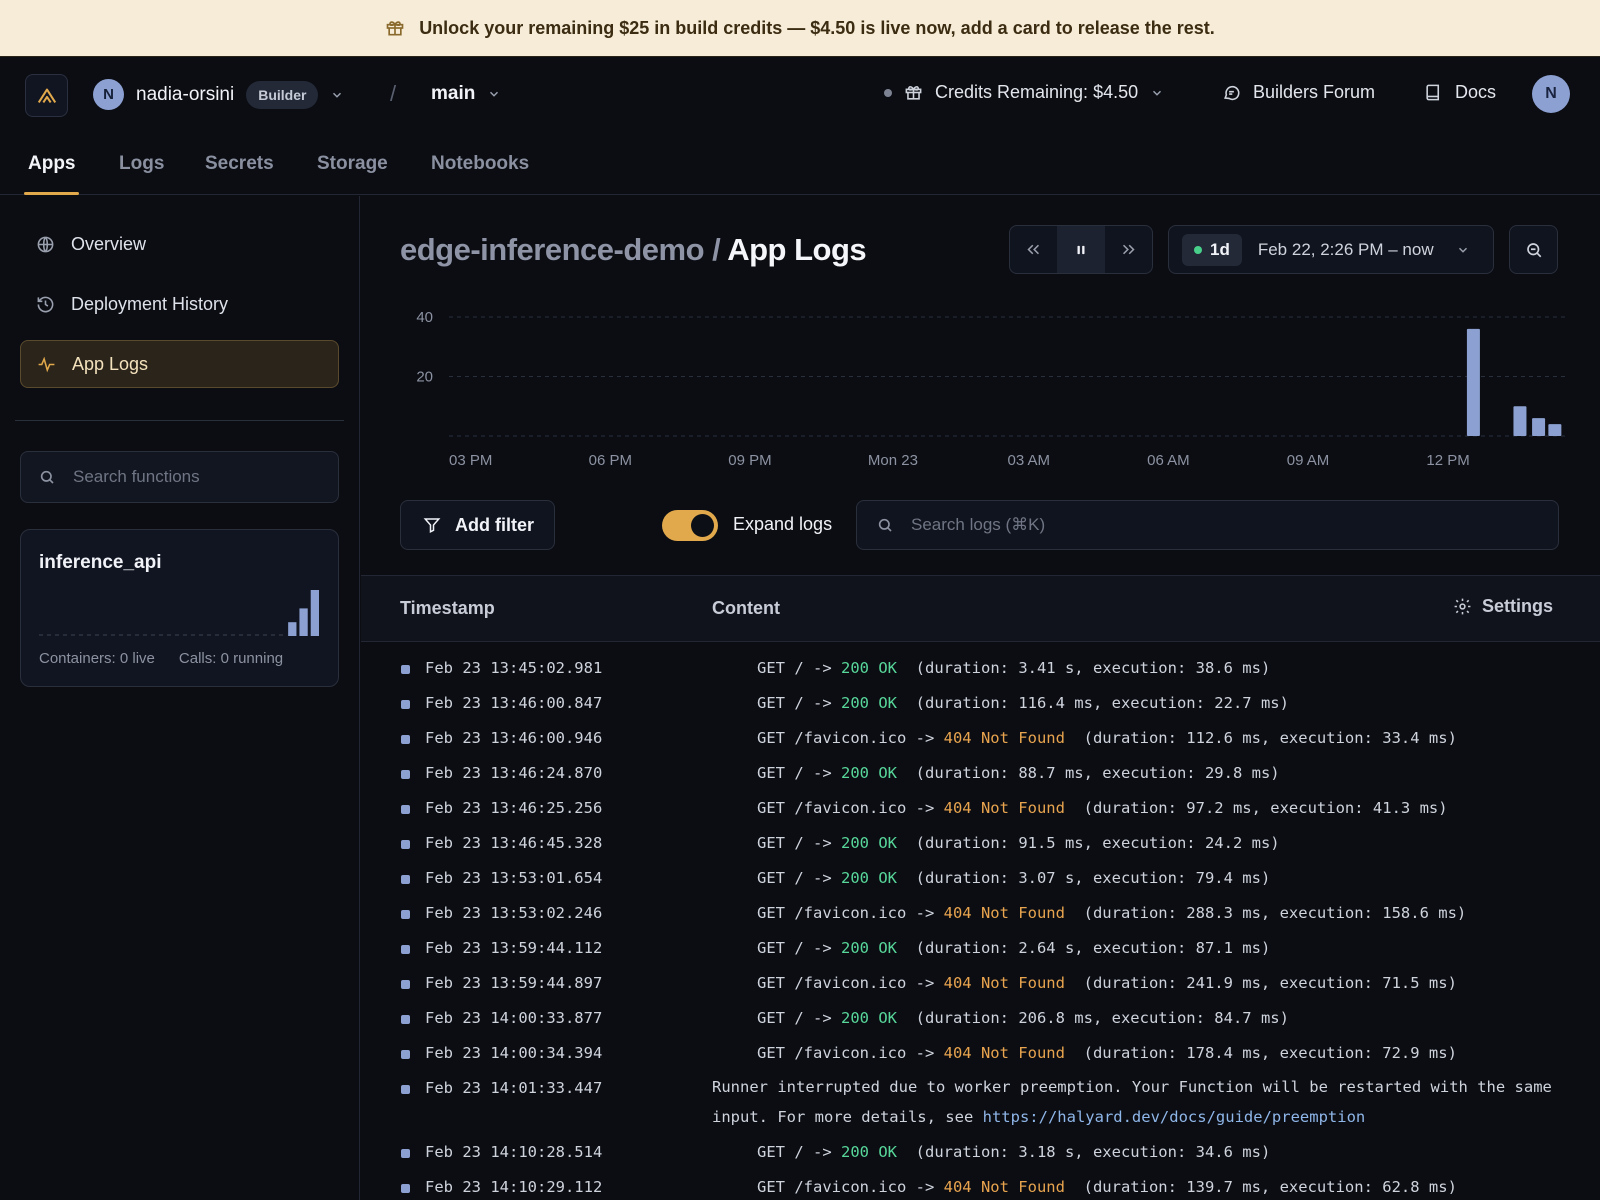  I want to click on search-icon, so click(885, 525).